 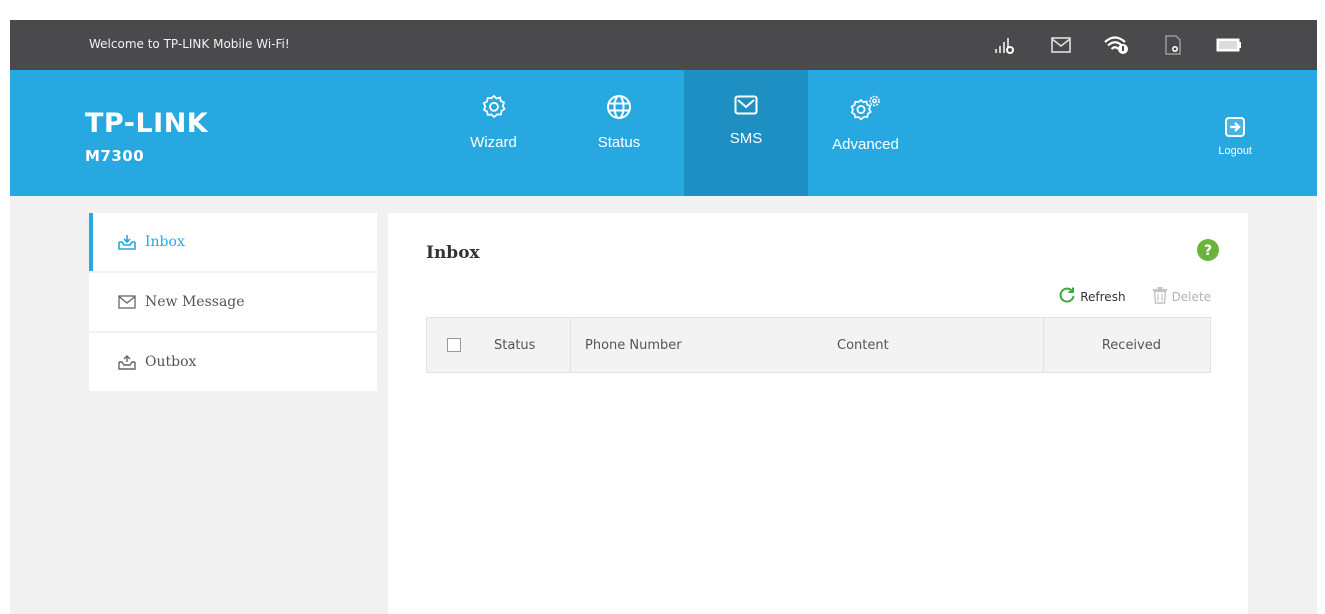 What do you see at coordinates (165, 242) in the screenshot?
I see `sidebar-item-label: Inbox` at bounding box center [165, 242].